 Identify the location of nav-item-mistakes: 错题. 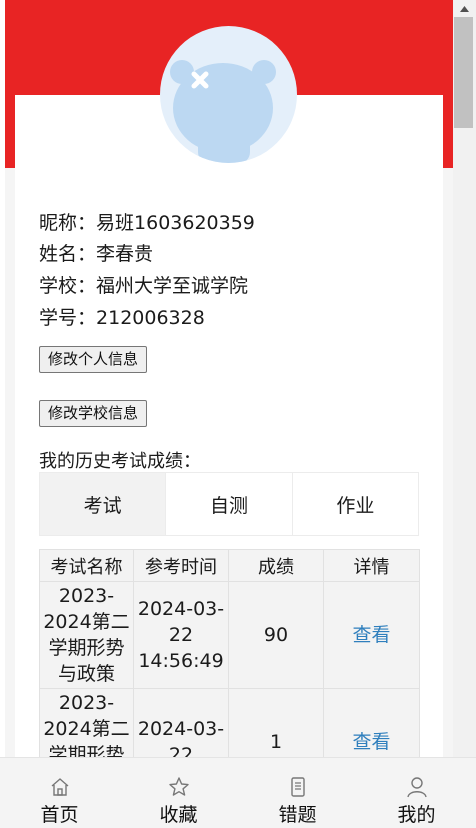
(297, 793).